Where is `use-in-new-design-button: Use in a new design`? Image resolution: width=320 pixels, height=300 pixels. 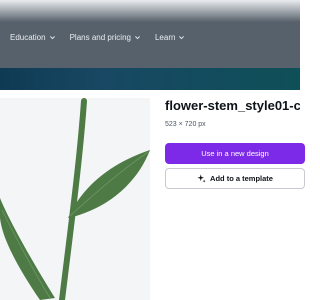
use-in-new-design-button: Use in a new design is located at coordinates (235, 153).